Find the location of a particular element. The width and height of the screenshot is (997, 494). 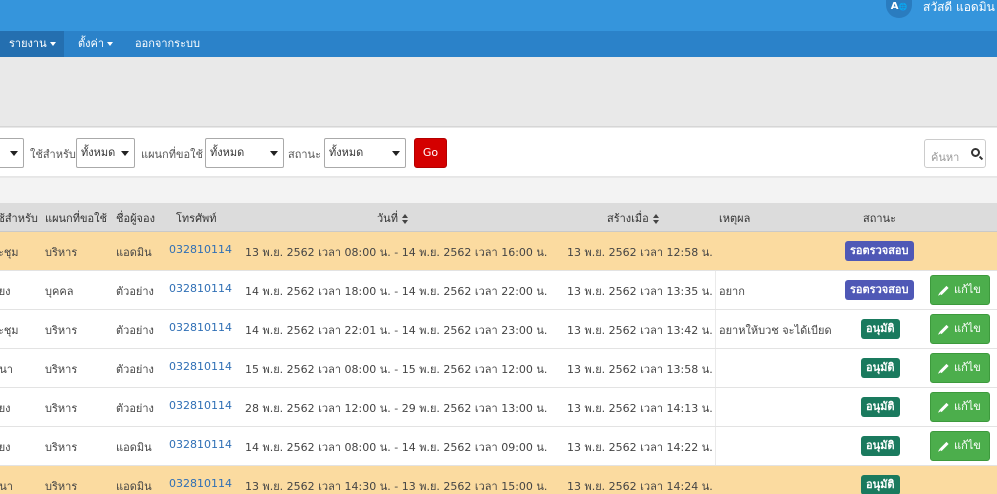

header-booker: ชื่อผู้จอง is located at coordinates (135, 218).